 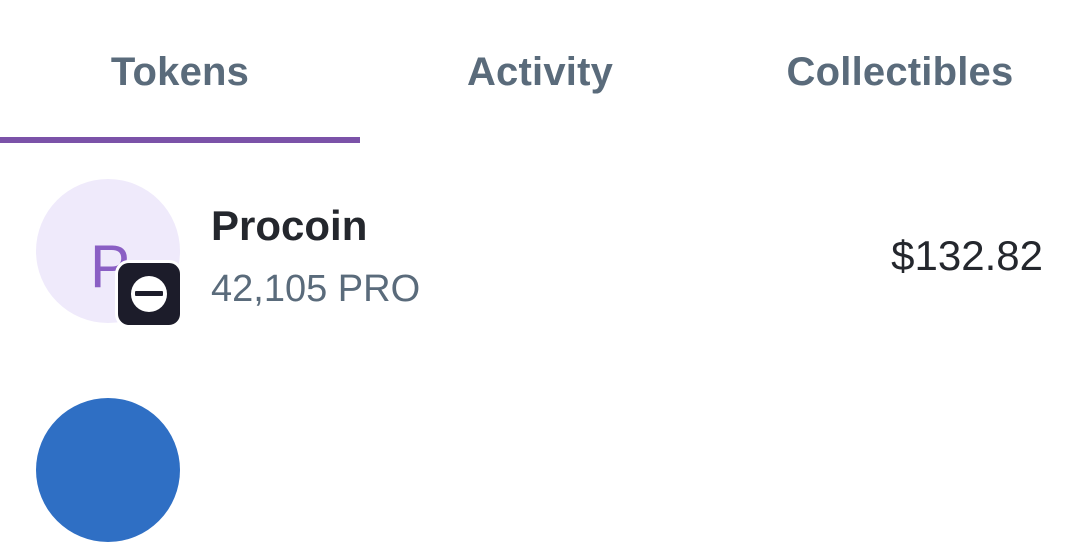 I want to click on active-tab-indicator, so click(x=180, y=140).